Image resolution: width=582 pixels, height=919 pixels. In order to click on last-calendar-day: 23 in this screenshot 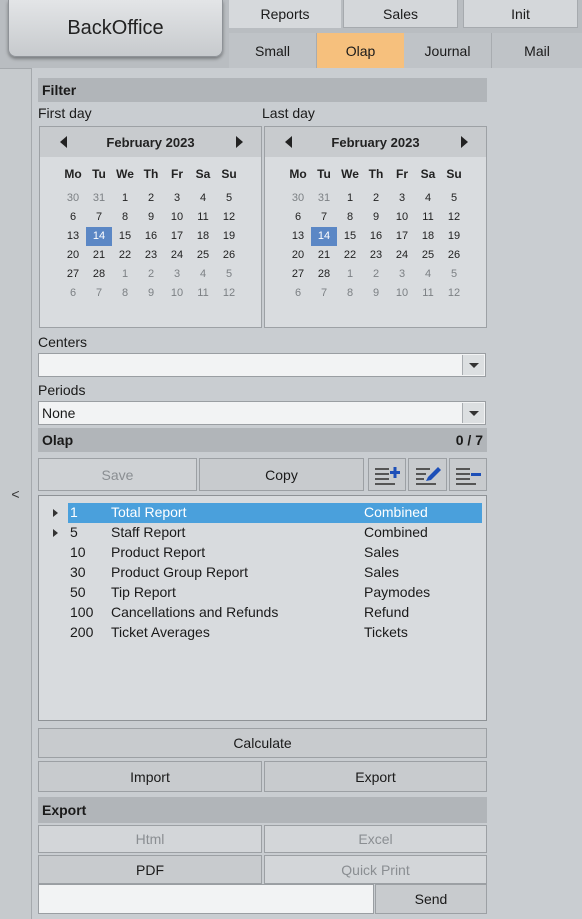, I will do `click(376, 255)`.